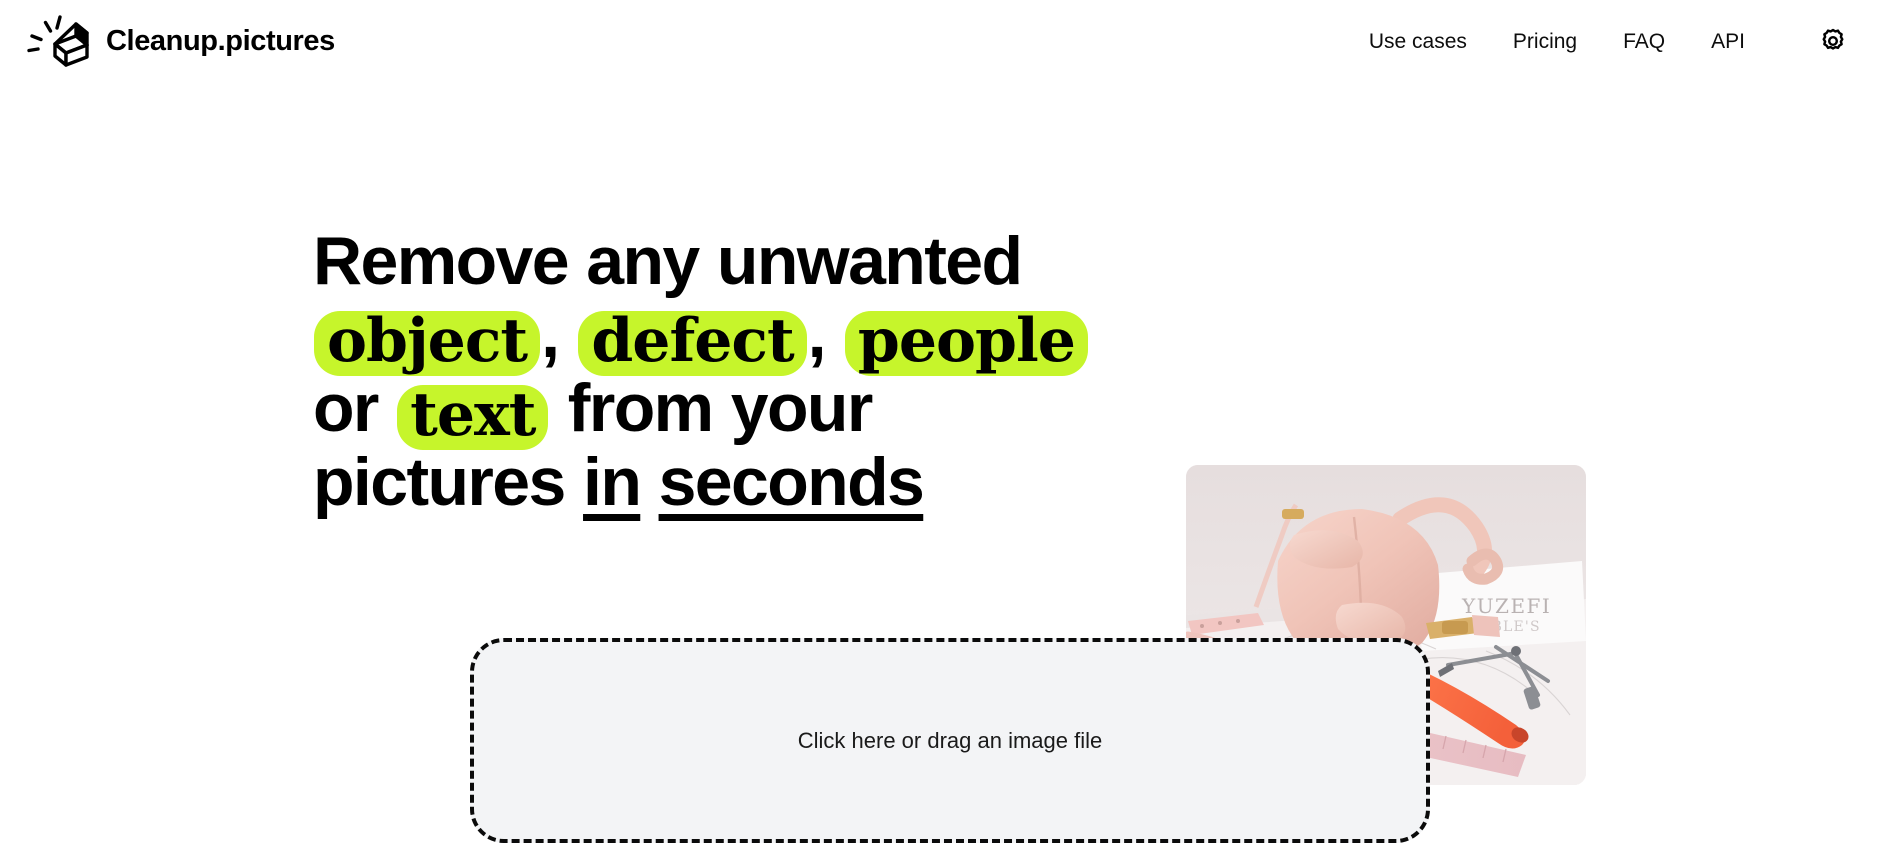 This screenshot has width=1892, height=847. Describe the element at coordinates (57, 41) in the screenshot. I see `eraser-sparkle-icon` at that location.